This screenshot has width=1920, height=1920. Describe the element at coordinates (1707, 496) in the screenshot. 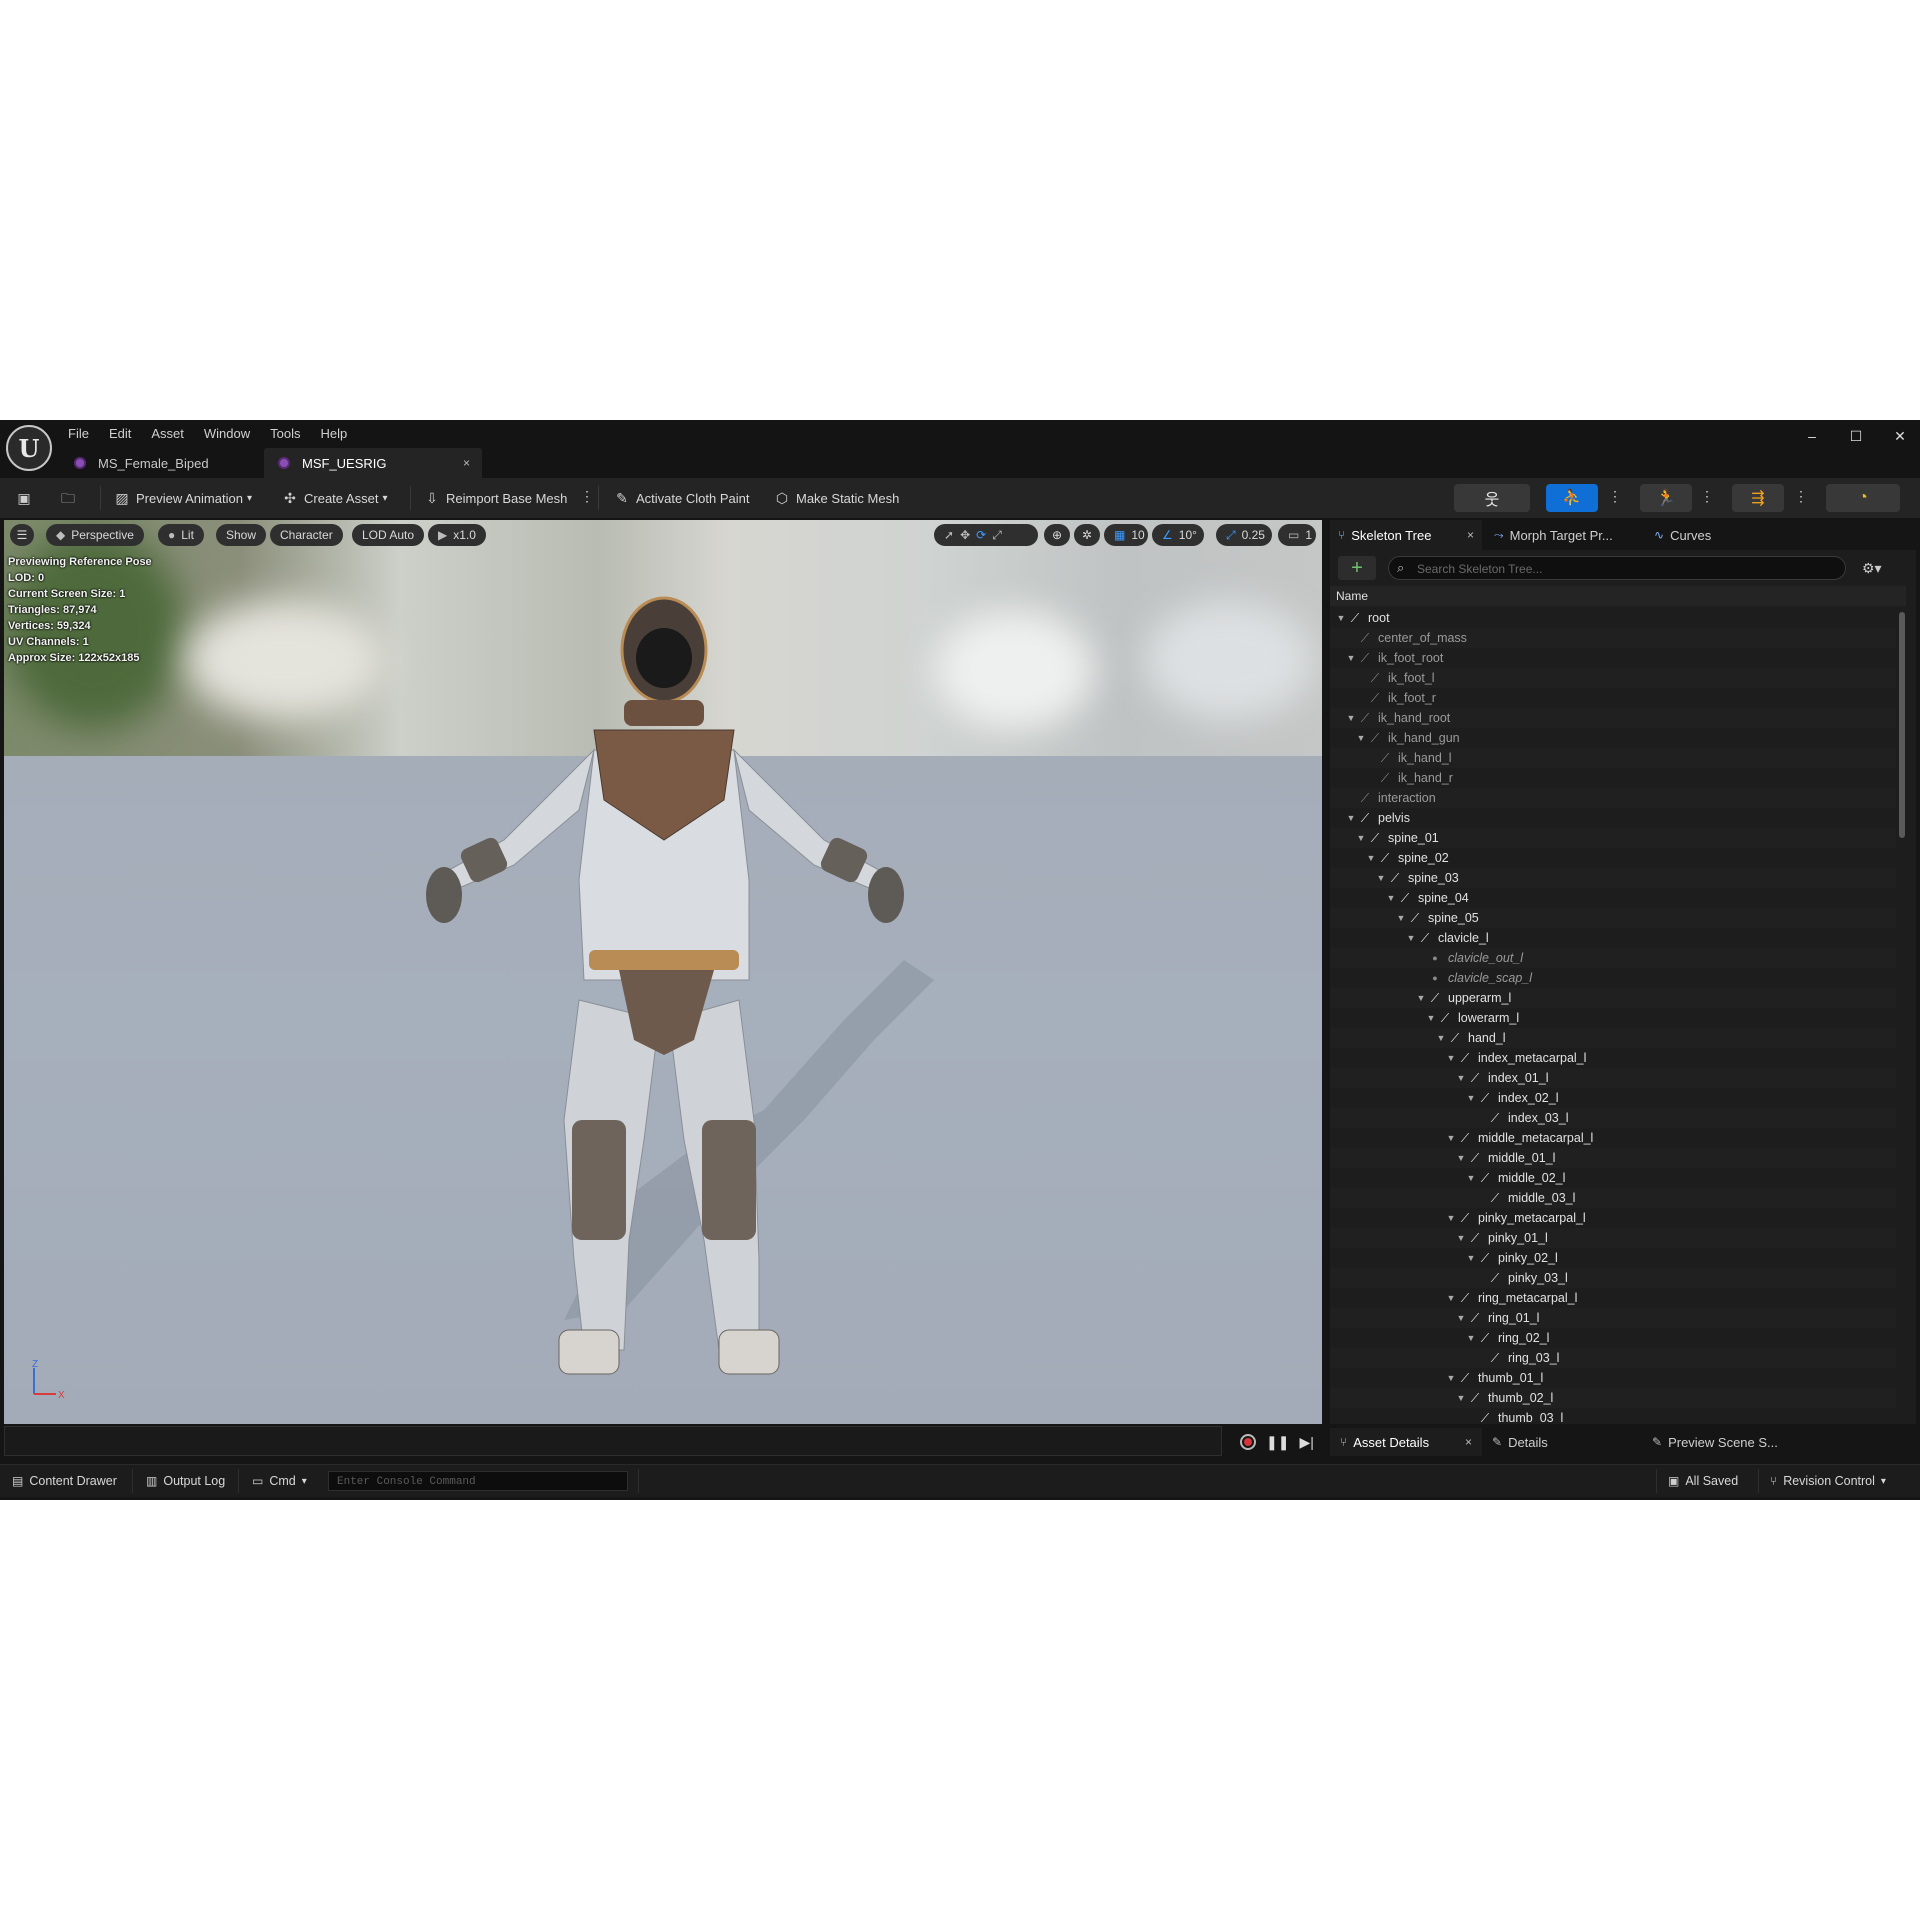

I see `animation-mode-options-icon: ⋮` at that location.